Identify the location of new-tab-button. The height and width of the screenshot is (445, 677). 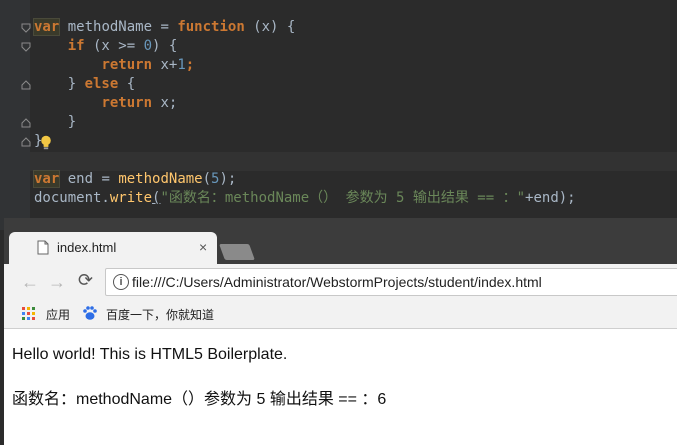
(237, 252).